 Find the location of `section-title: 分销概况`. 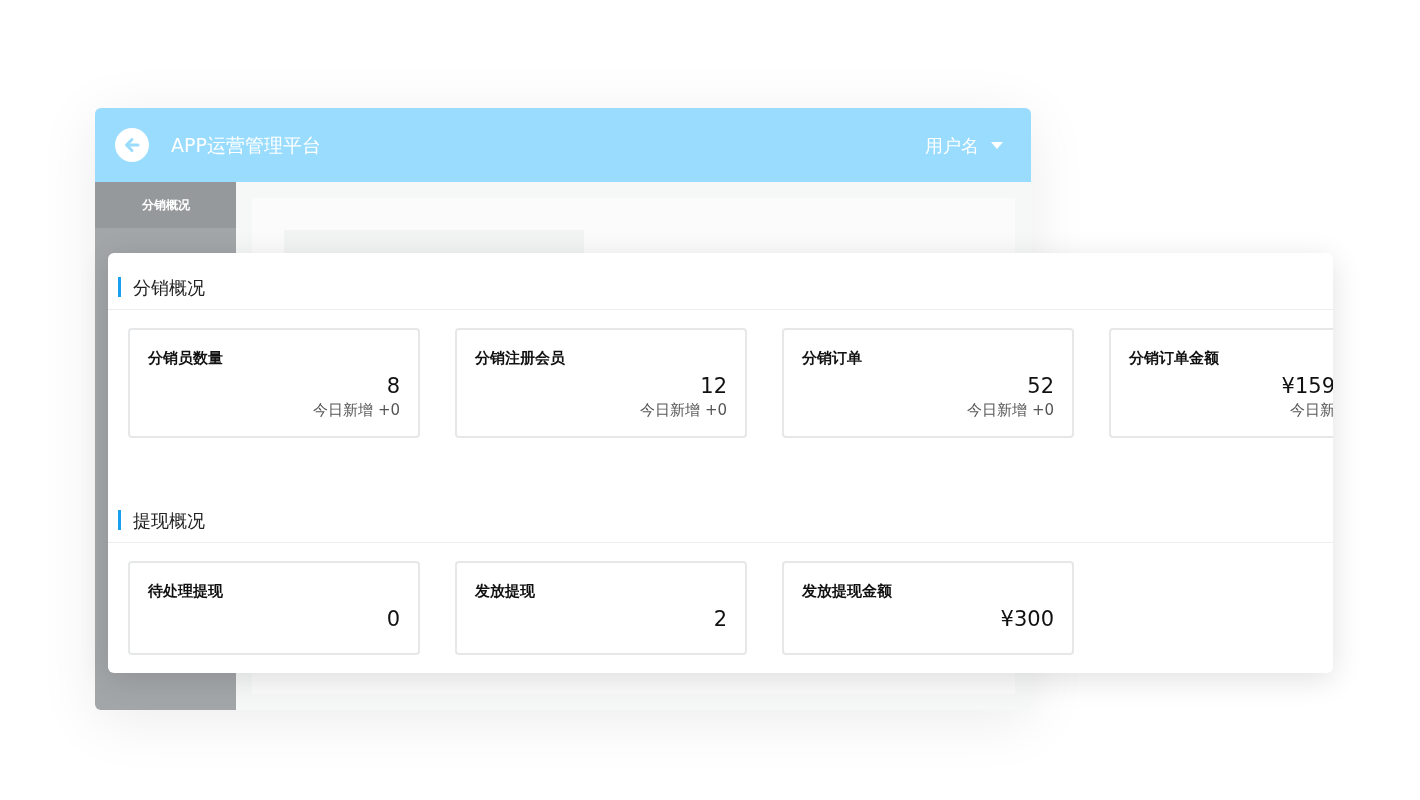

section-title: 分销概况 is located at coordinates (169, 287).